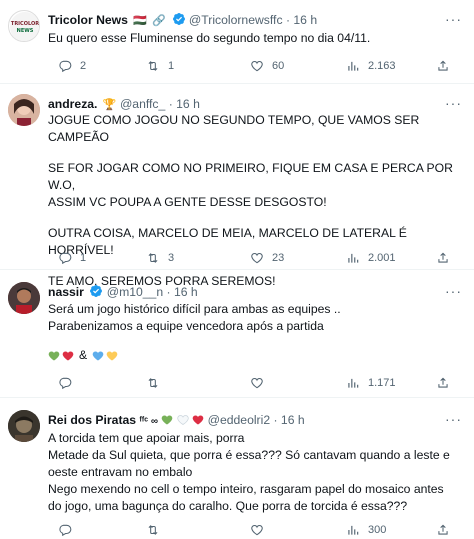  What do you see at coordinates (98, 355) in the screenshot?
I see `blue-heart-icon` at bounding box center [98, 355].